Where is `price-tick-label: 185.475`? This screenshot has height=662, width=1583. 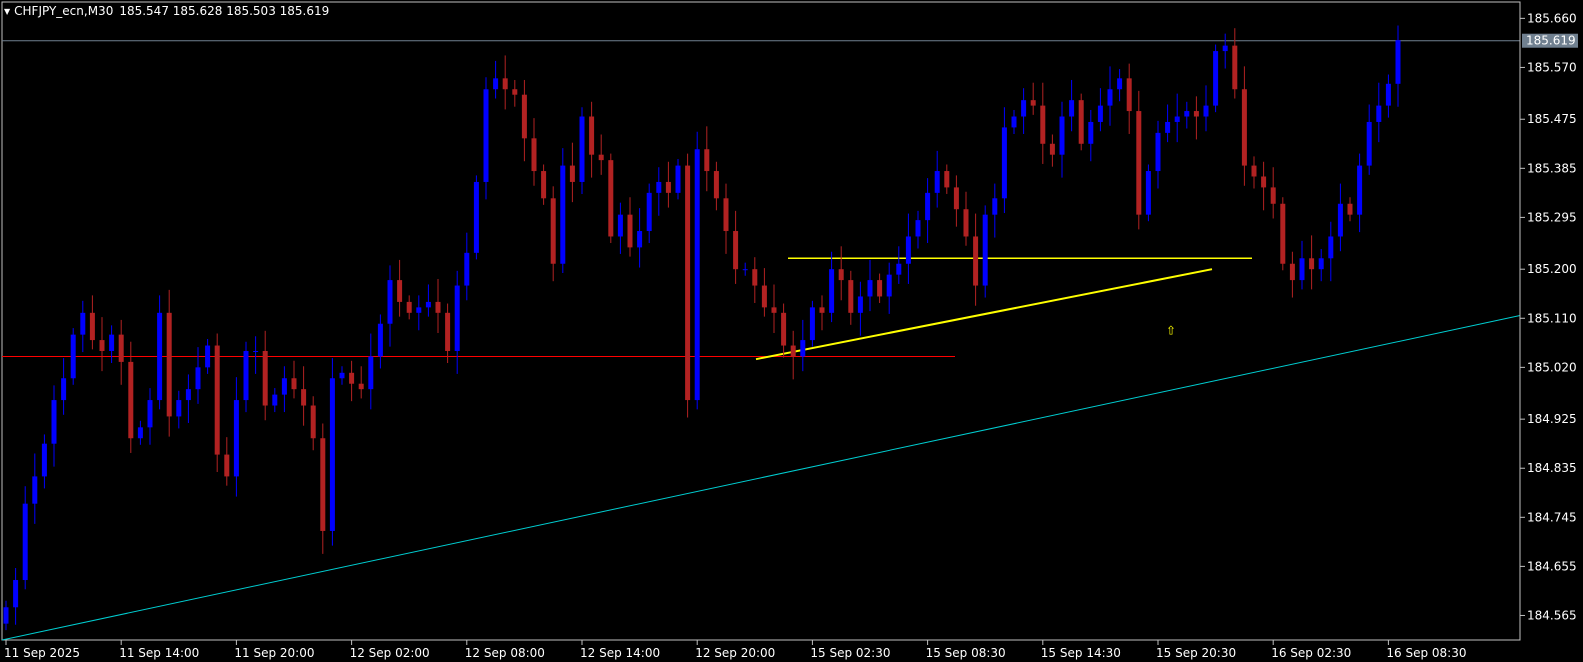 price-tick-label: 185.475 is located at coordinates (1552, 119).